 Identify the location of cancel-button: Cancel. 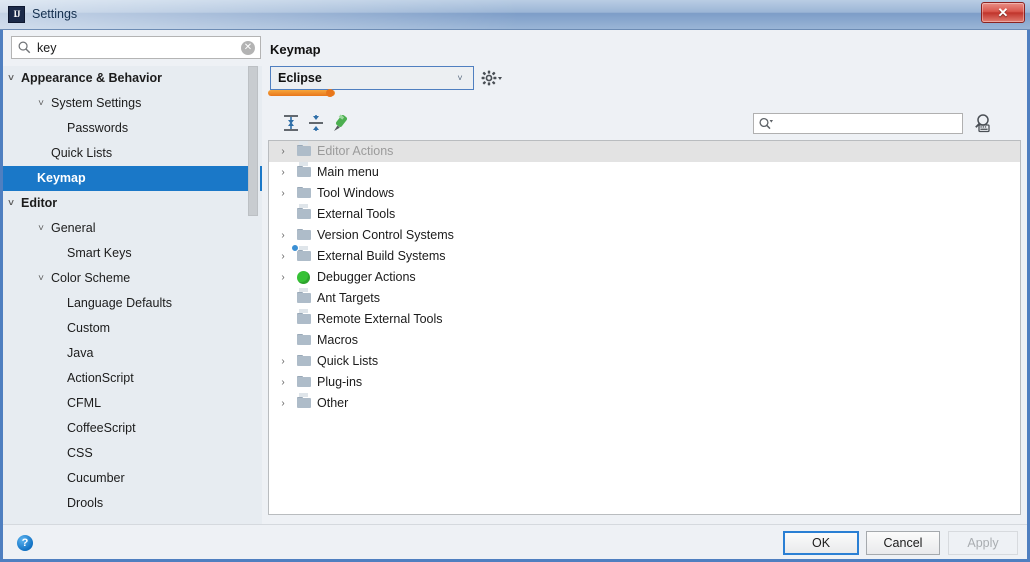
(903, 543).